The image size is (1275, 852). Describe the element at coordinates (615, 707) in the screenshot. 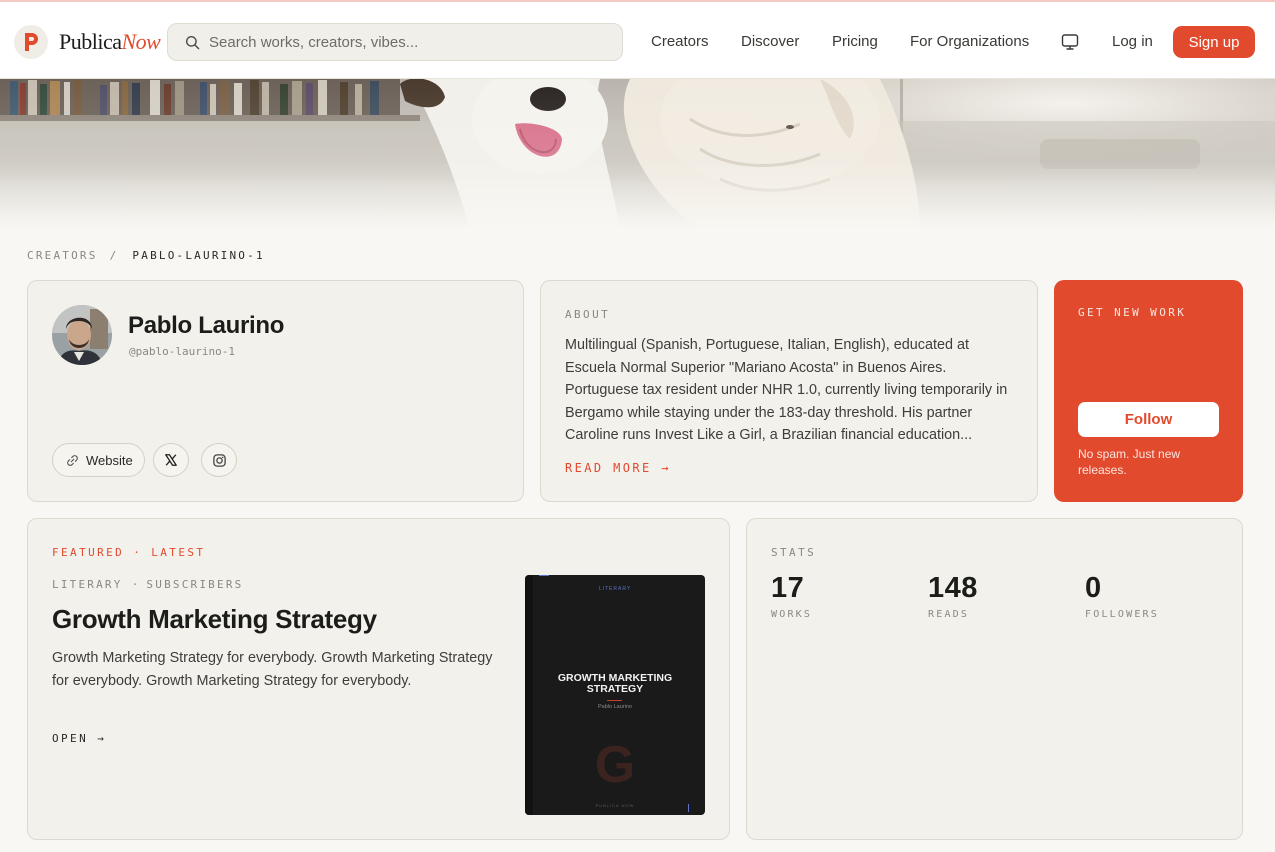

I see `cover-author: Pablo Laurino` at that location.